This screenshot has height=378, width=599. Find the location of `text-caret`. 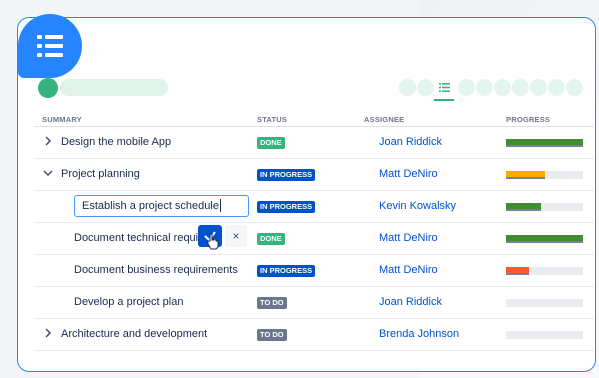

text-caret is located at coordinates (220, 205).